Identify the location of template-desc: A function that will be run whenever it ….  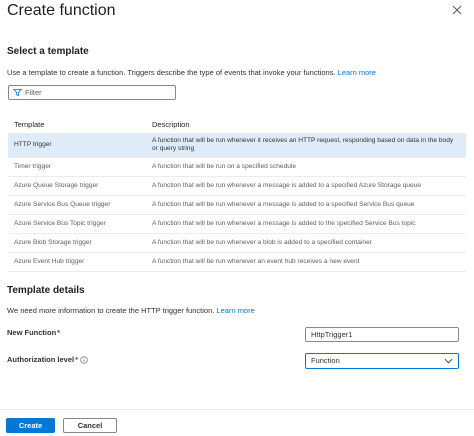
(306, 145).